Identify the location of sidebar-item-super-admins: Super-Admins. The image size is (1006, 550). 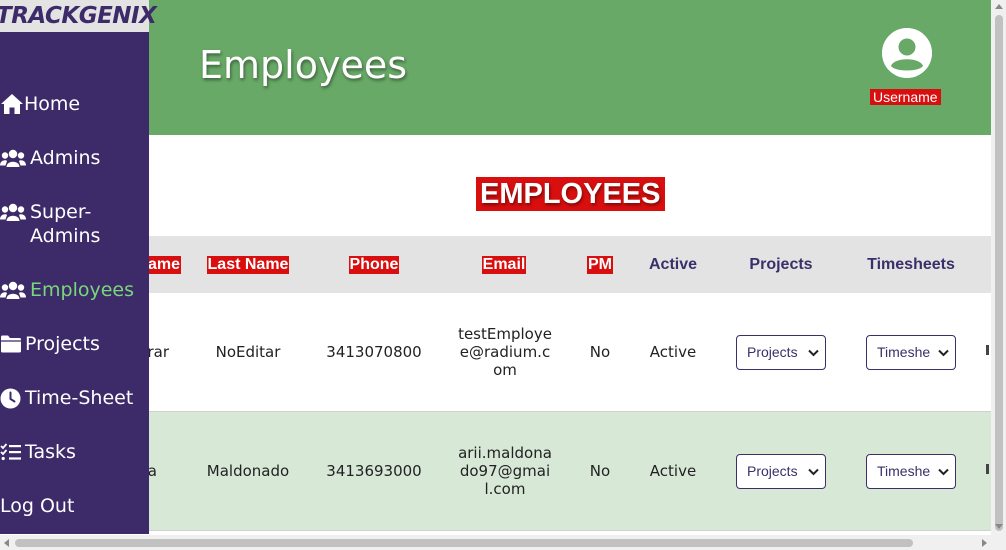
(74, 224).